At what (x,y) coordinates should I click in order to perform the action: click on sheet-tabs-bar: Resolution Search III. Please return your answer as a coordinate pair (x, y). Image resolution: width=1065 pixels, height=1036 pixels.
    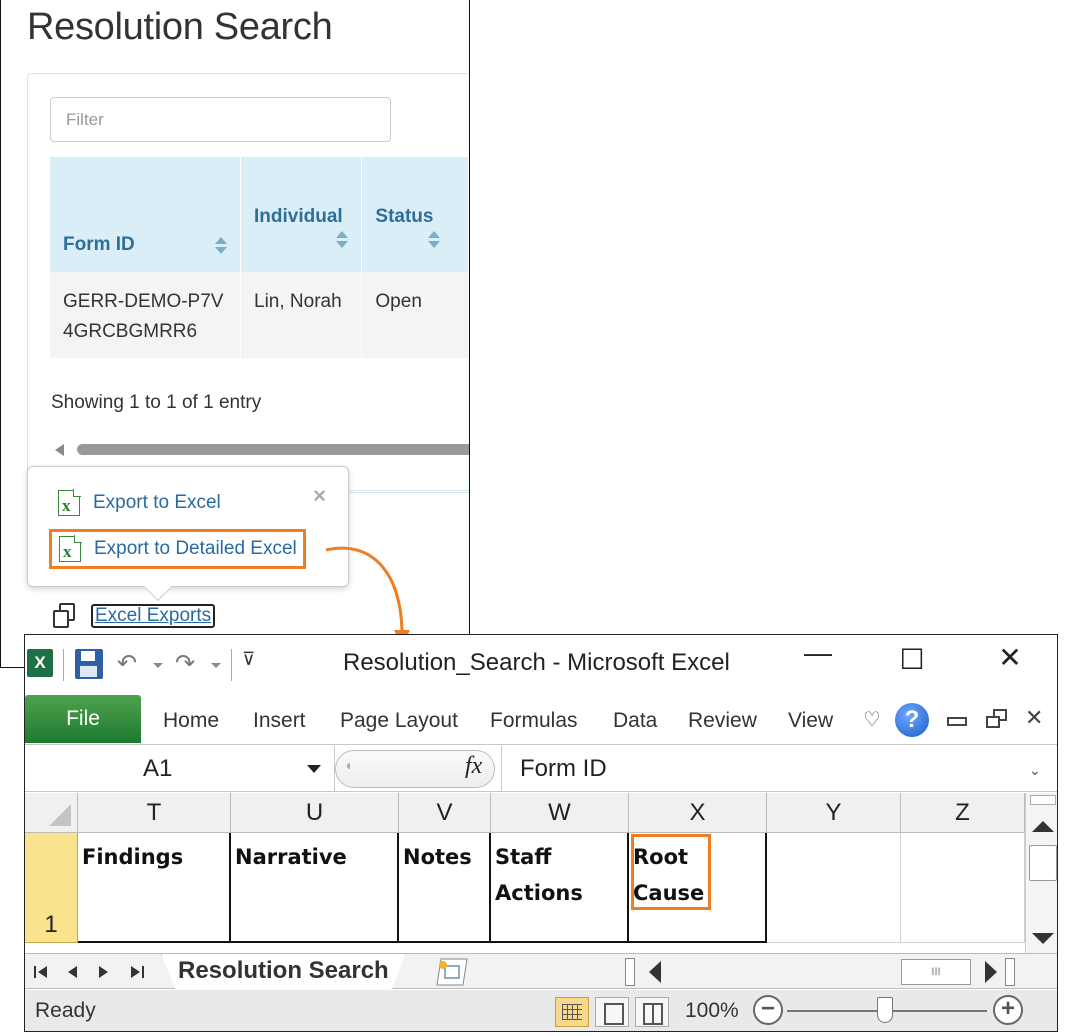
    Looking at the image, I should click on (541, 971).